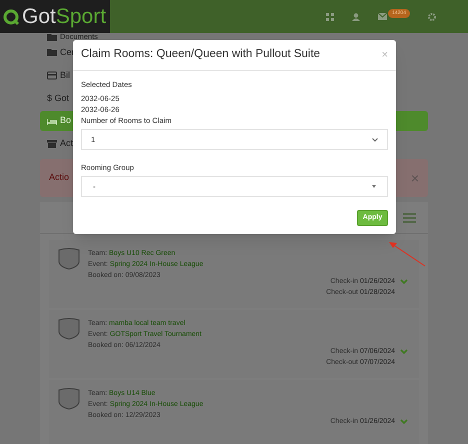 This screenshot has height=444, width=468. I want to click on logo-text: GotSport, so click(64, 16).